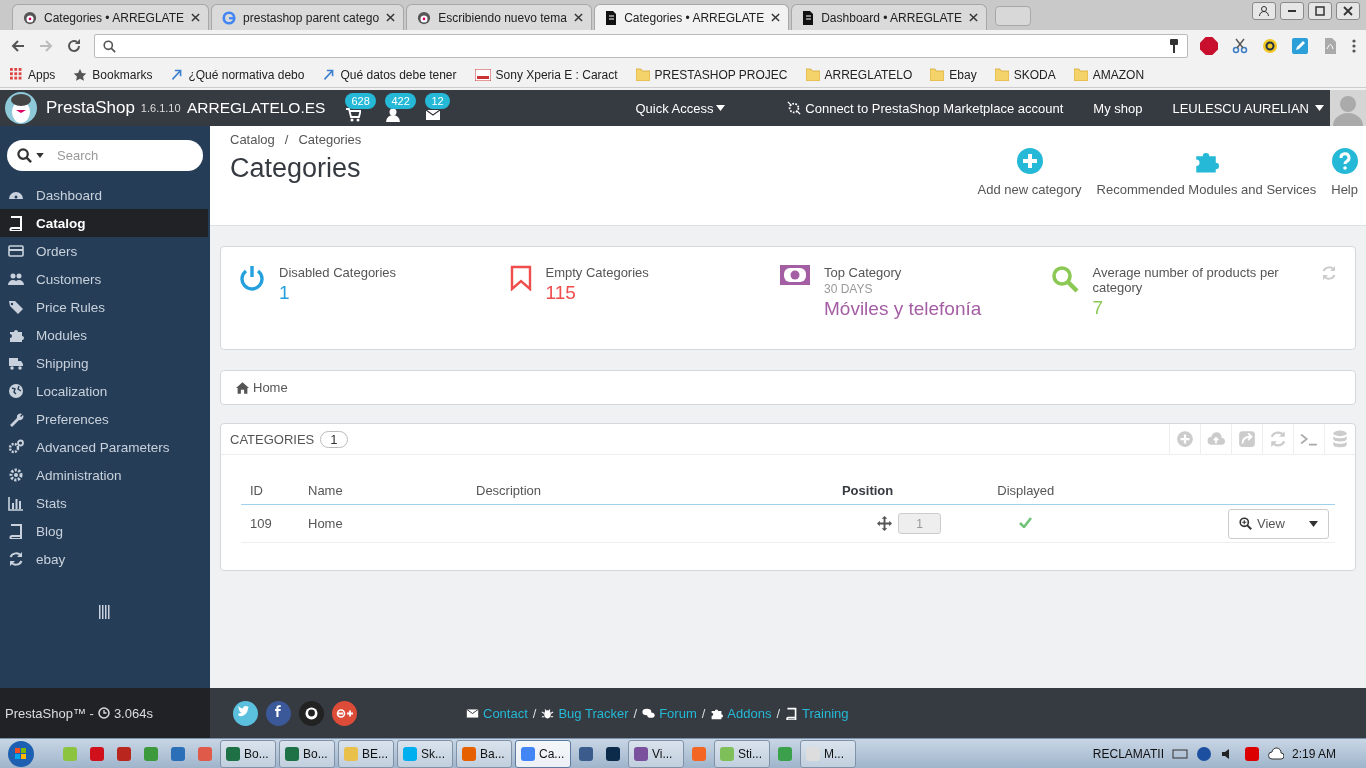 Image resolution: width=1366 pixels, height=768 pixels. Describe the element at coordinates (383, 490) in the screenshot. I see `column-header: Name` at that location.